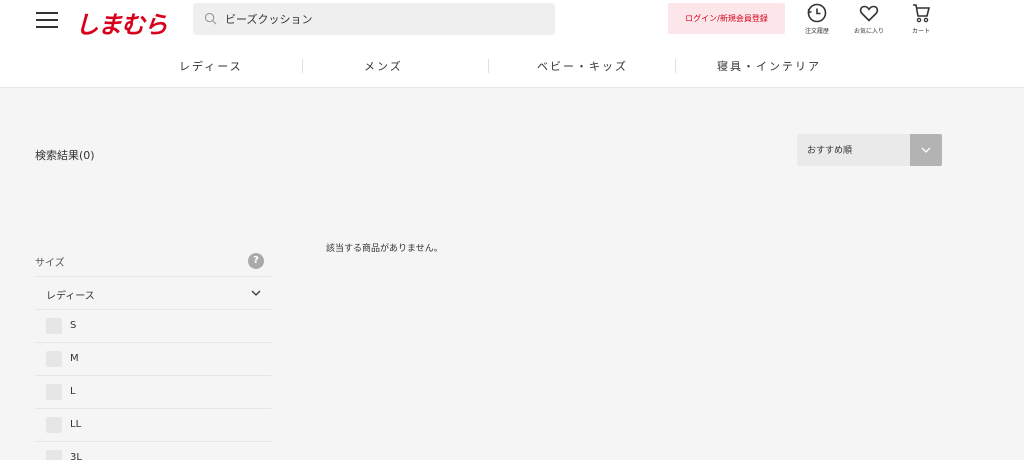 The width and height of the screenshot is (1024, 460). What do you see at coordinates (383, 66) in the screenshot?
I see `nav-item-mens: メンズ` at bounding box center [383, 66].